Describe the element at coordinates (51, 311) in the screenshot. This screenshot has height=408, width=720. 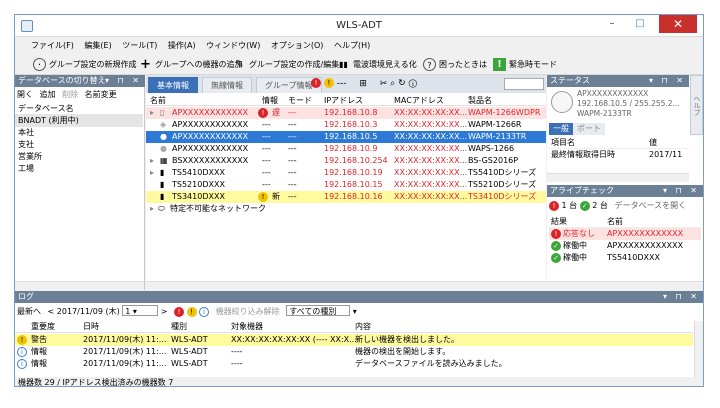
I see `prev-day-button: <` at that location.